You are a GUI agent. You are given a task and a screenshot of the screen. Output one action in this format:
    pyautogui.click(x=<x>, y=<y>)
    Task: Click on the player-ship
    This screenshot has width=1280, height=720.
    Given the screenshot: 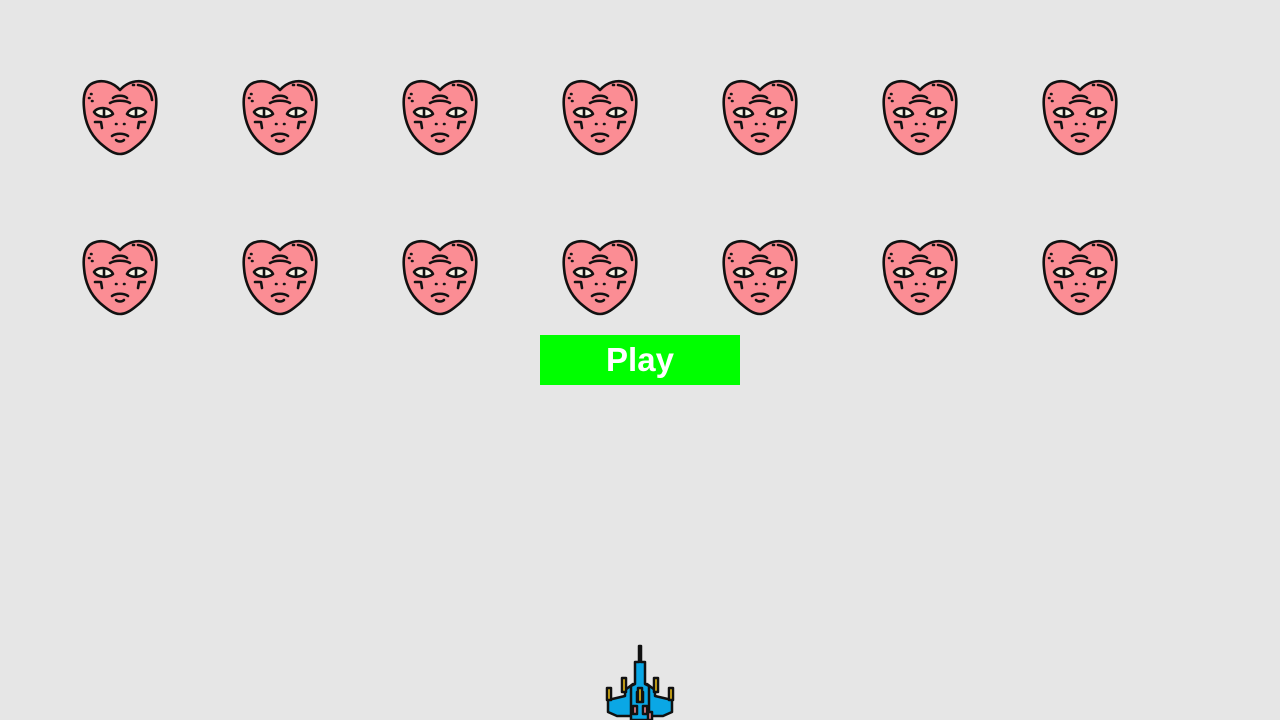 What is the action you would take?
    pyautogui.click(x=640, y=682)
    